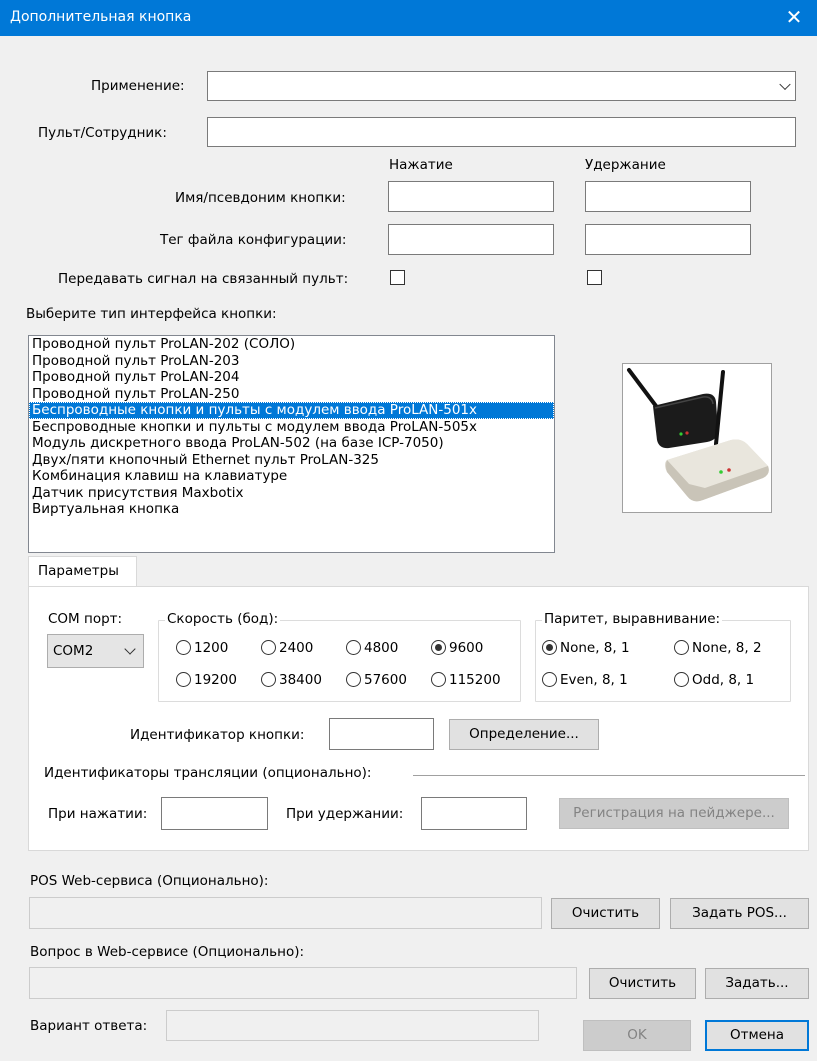 The image size is (817, 1061). What do you see at coordinates (698, 435) in the screenshot?
I see `wireless-module-picture` at bounding box center [698, 435].